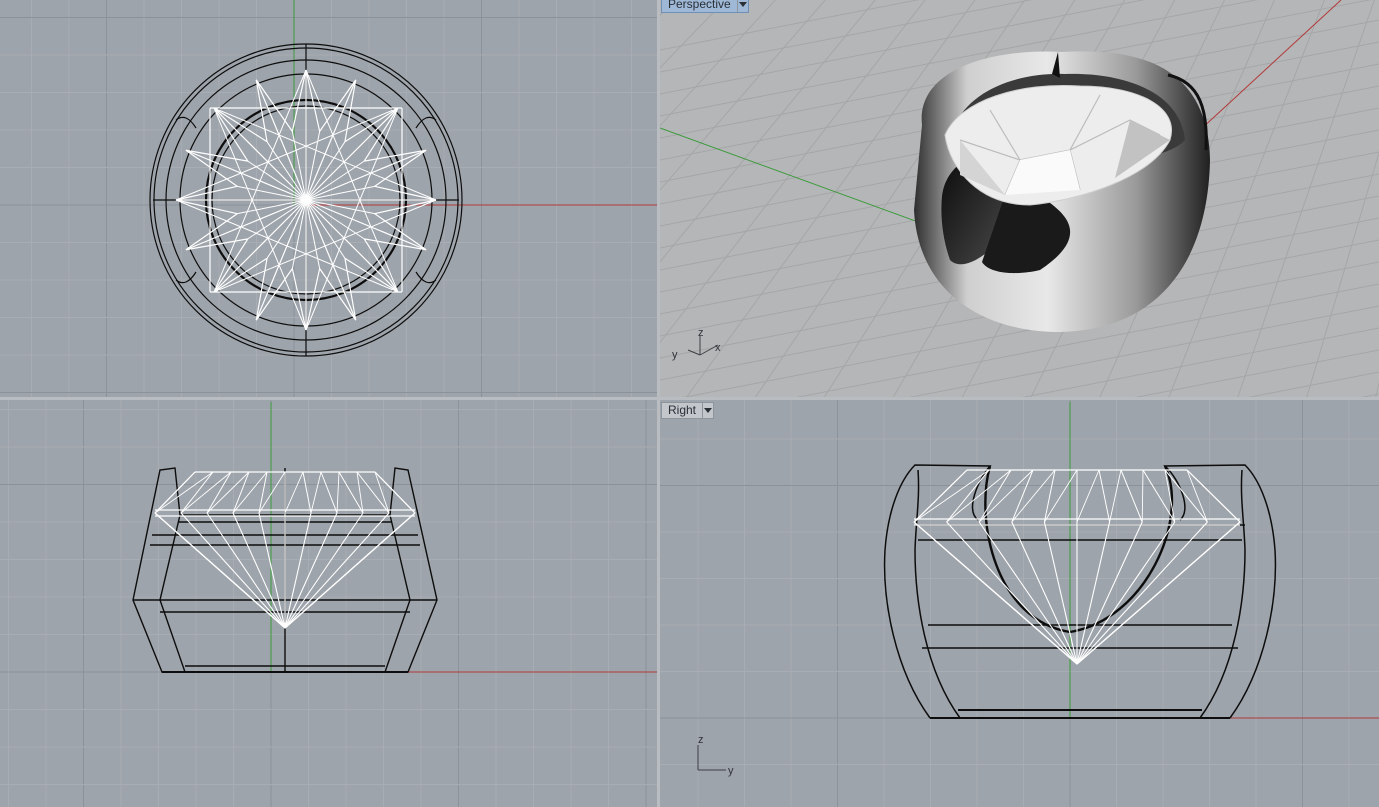  What do you see at coordinates (715, 755) in the screenshot?
I see `axis-triad: z y` at bounding box center [715, 755].